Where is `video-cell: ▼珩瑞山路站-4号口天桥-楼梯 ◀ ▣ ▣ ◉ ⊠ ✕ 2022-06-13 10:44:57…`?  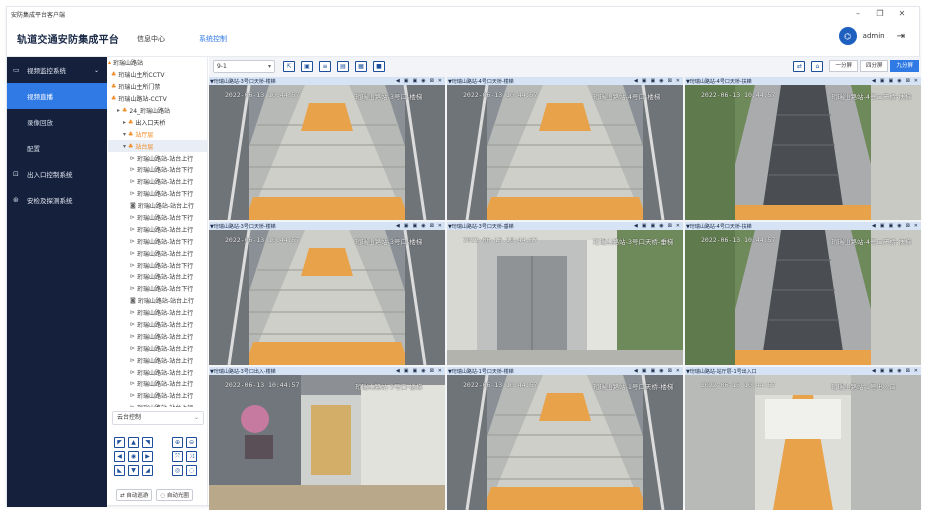 video-cell: ▼珩瑞山路站-4号口天桥-楼梯 ◀ ▣ ▣ ◉ ⊠ ✕ 2022-06-13 10:44:57… is located at coordinates (565, 148).